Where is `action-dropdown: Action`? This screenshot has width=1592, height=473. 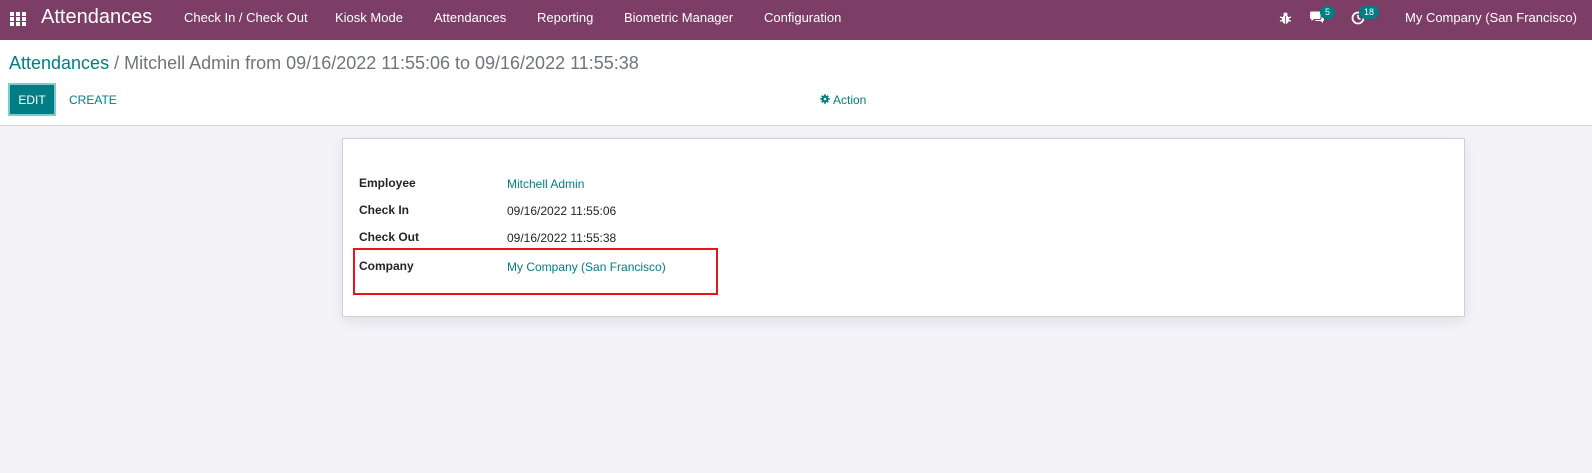
action-dropdown: Action is located at coordinates (843, 100).